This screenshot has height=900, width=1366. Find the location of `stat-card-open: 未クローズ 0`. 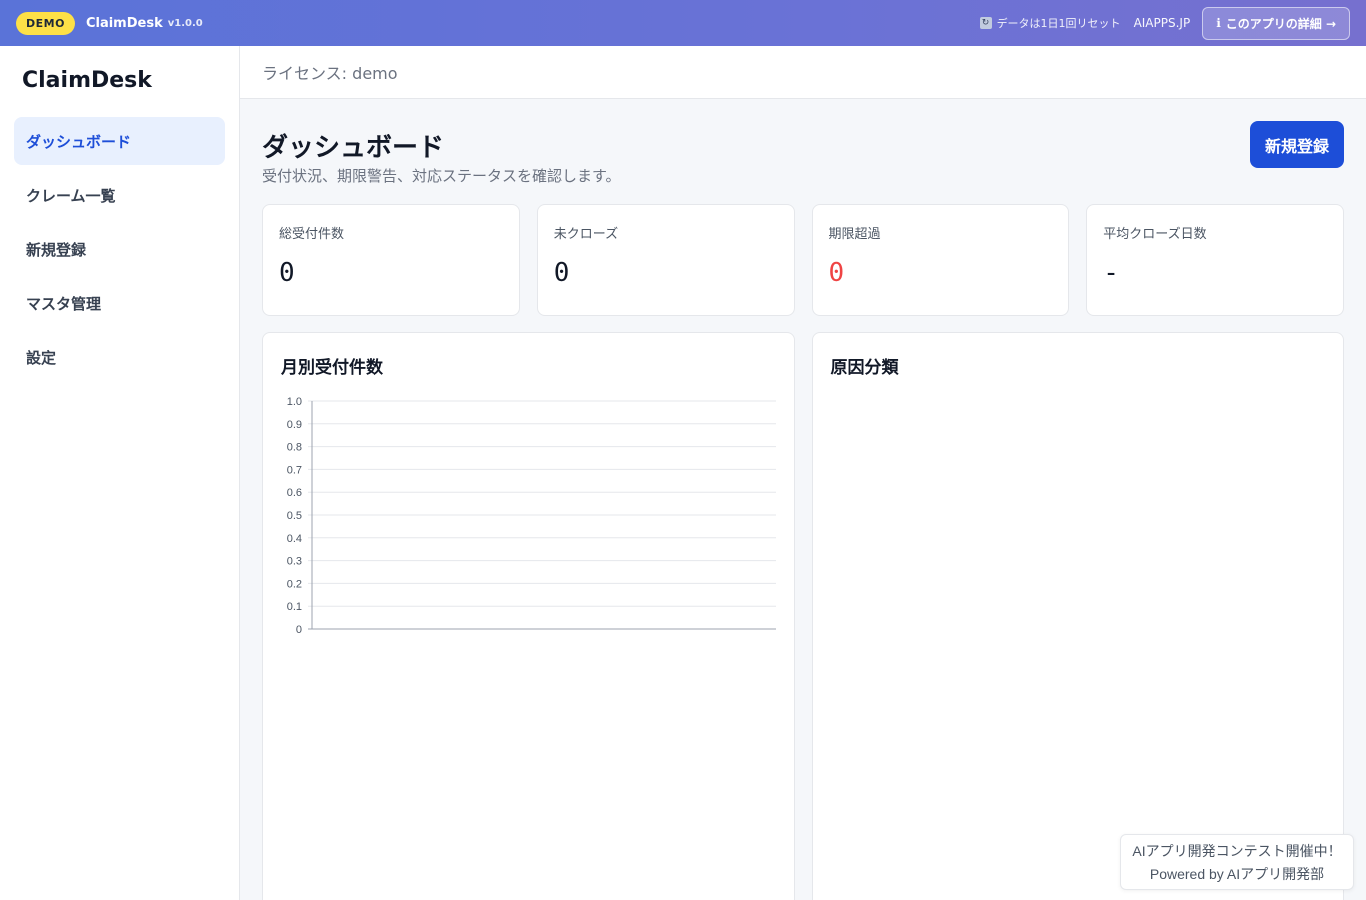

stat-card-open: 未クローズ 0 is located at coordinates (665, 260).